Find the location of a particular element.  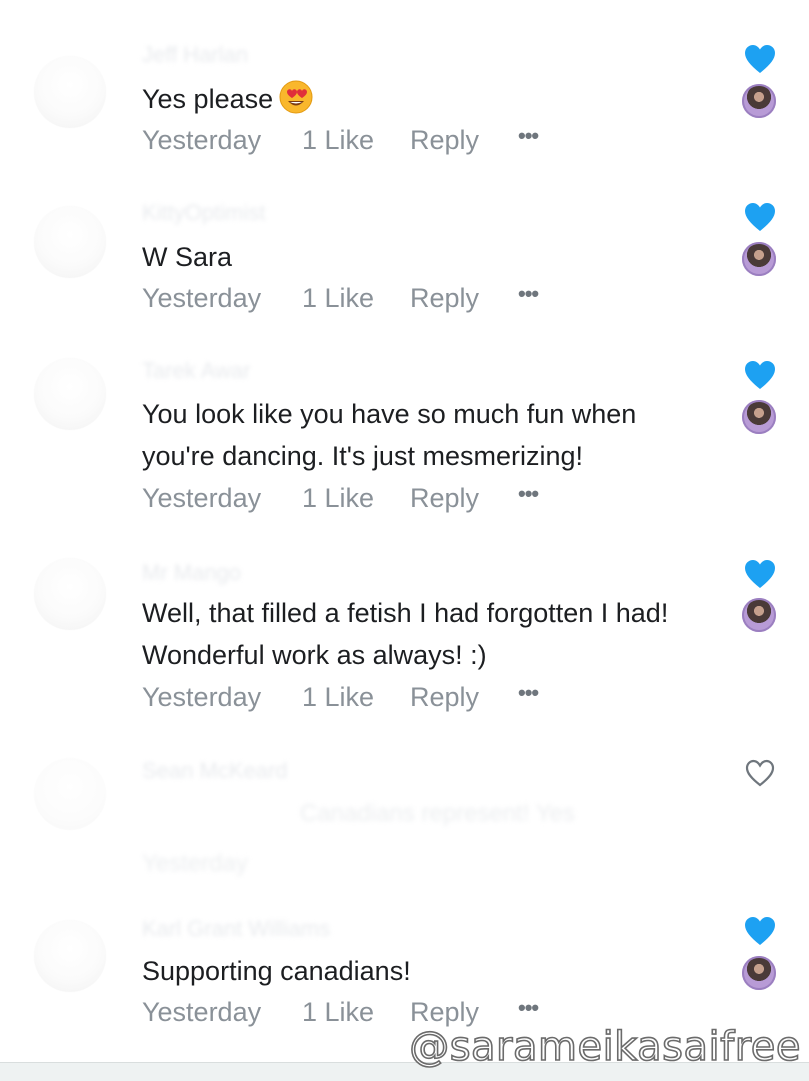

comment-text-content: Yes please is located at coordinates (208, 99).